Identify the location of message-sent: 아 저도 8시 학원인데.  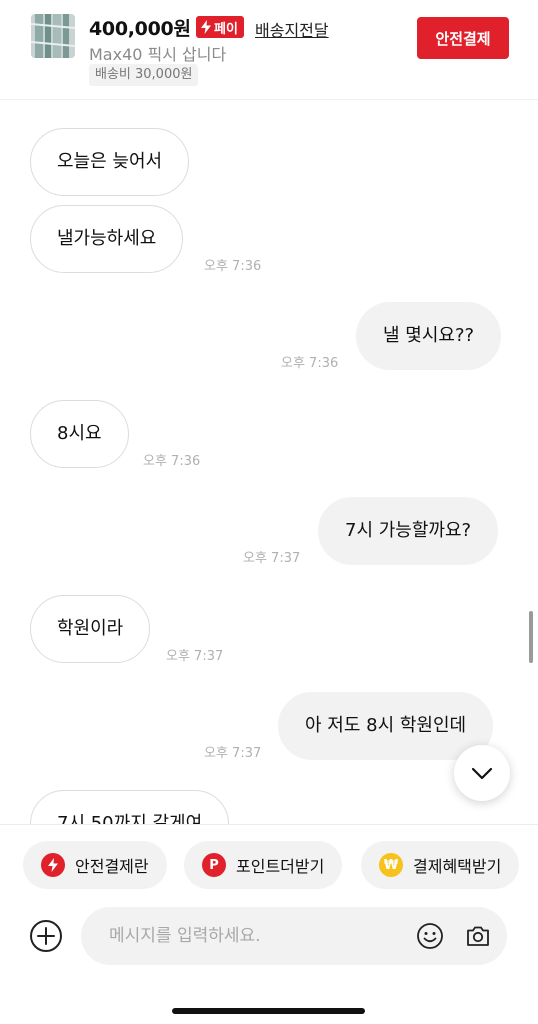
(386, 726).